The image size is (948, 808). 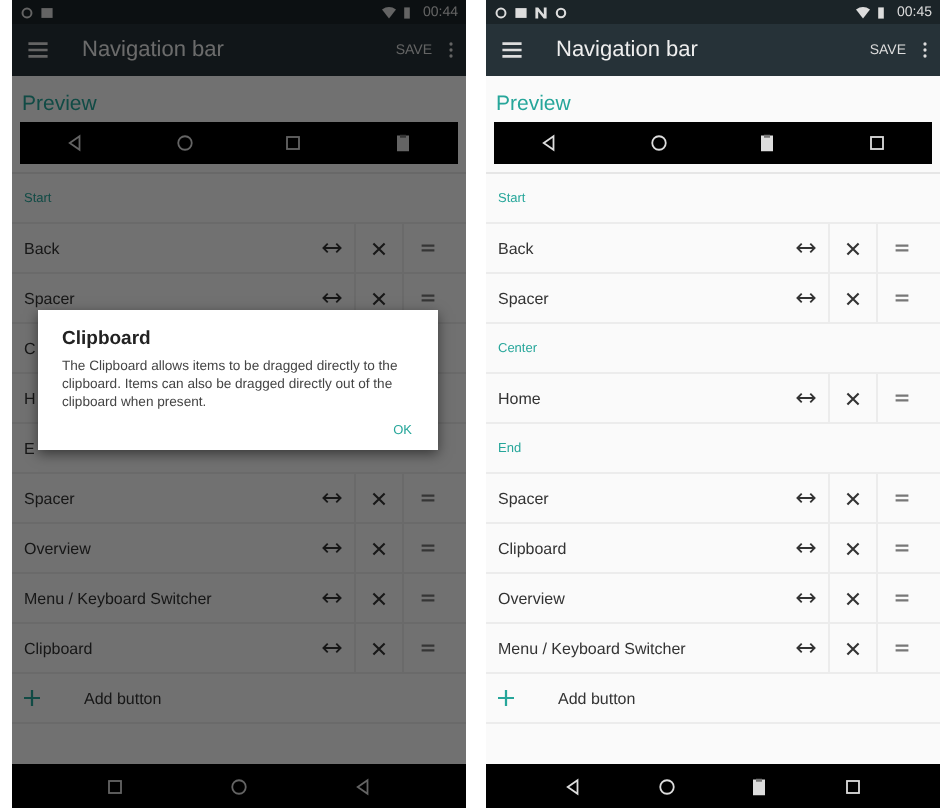 I want to click on list-item-label: Home, so click(x=640, y=398).